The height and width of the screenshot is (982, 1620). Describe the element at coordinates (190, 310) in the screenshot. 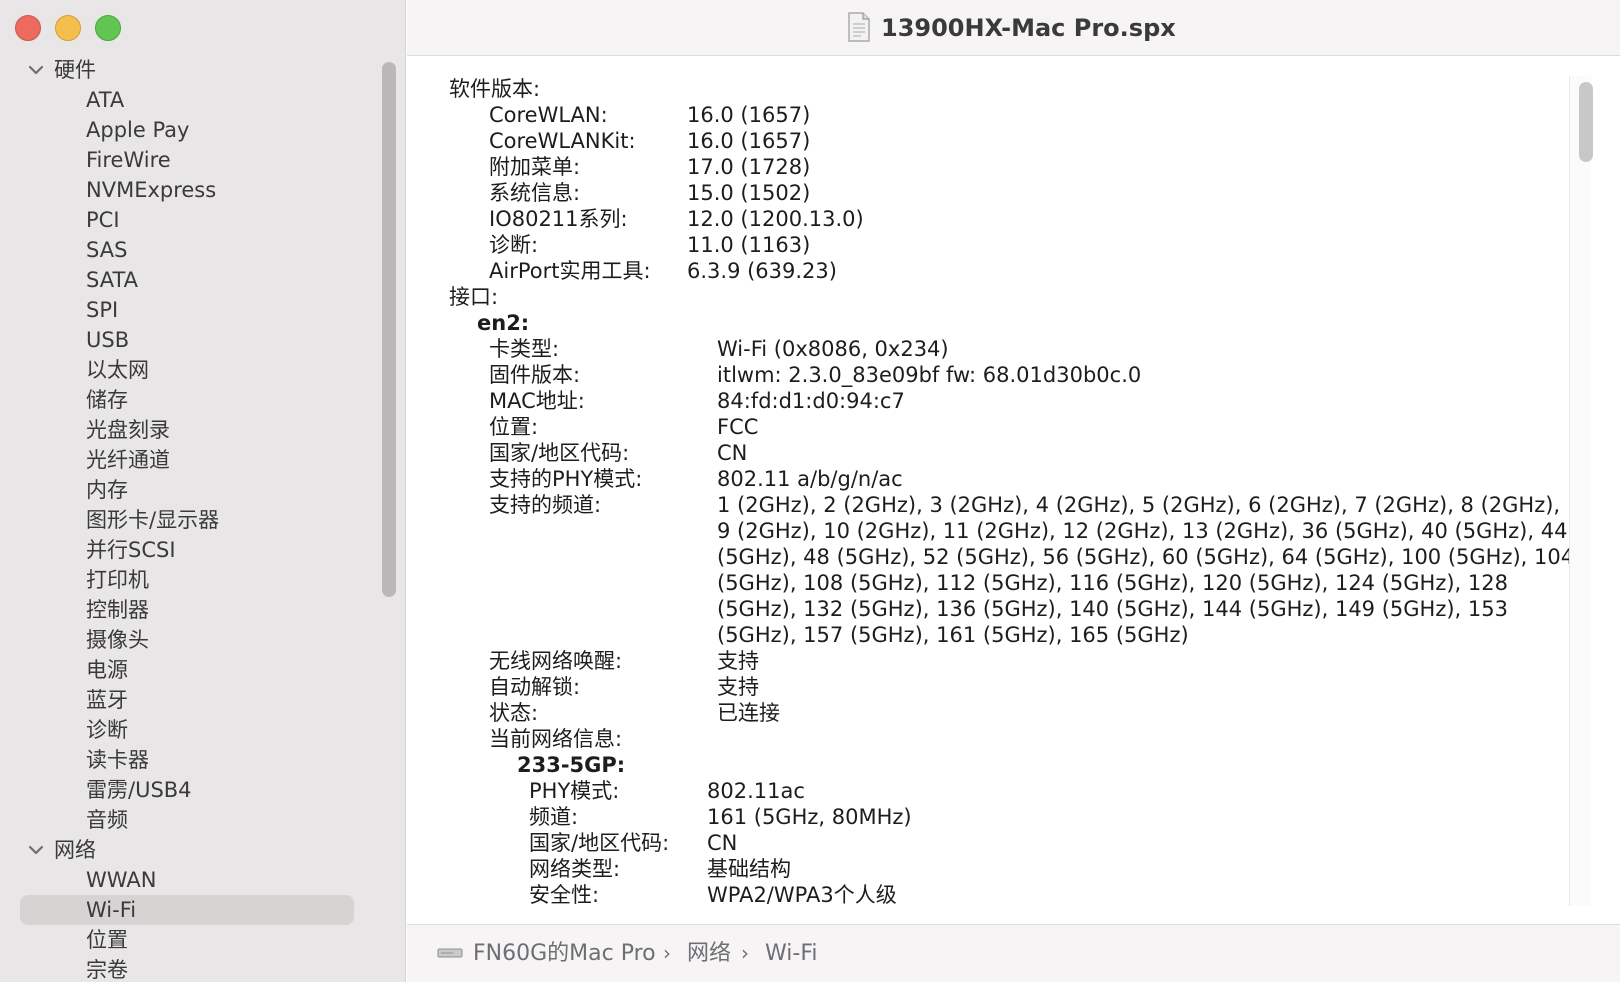

I see `sidebar-item-spi: SPI` at that location.